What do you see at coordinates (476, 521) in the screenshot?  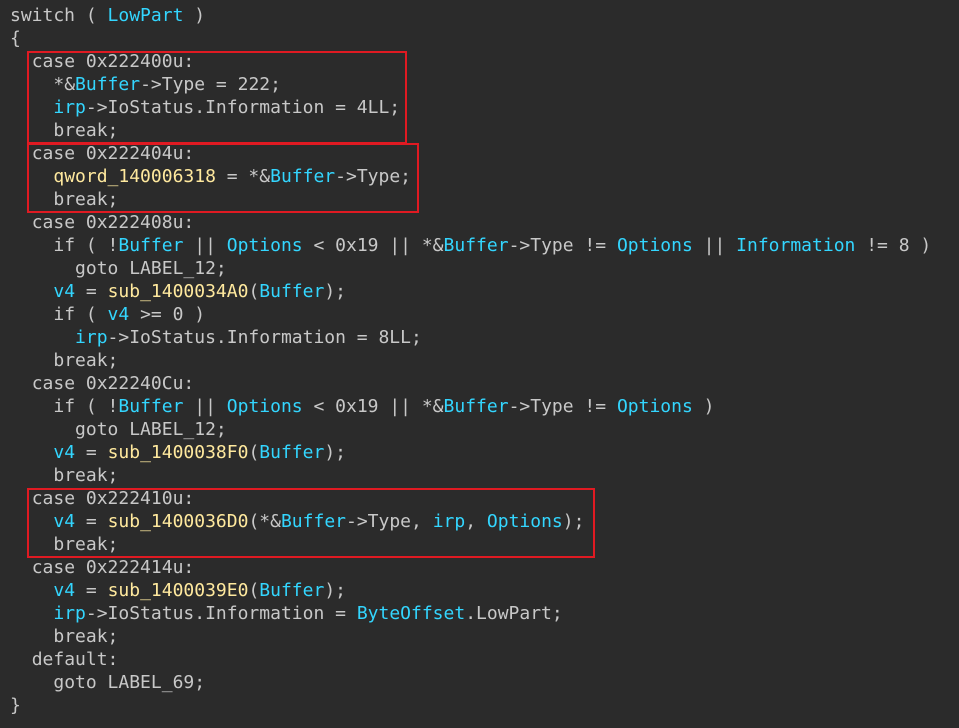 I see `code-text: ,` at bounding box center [476, 521].